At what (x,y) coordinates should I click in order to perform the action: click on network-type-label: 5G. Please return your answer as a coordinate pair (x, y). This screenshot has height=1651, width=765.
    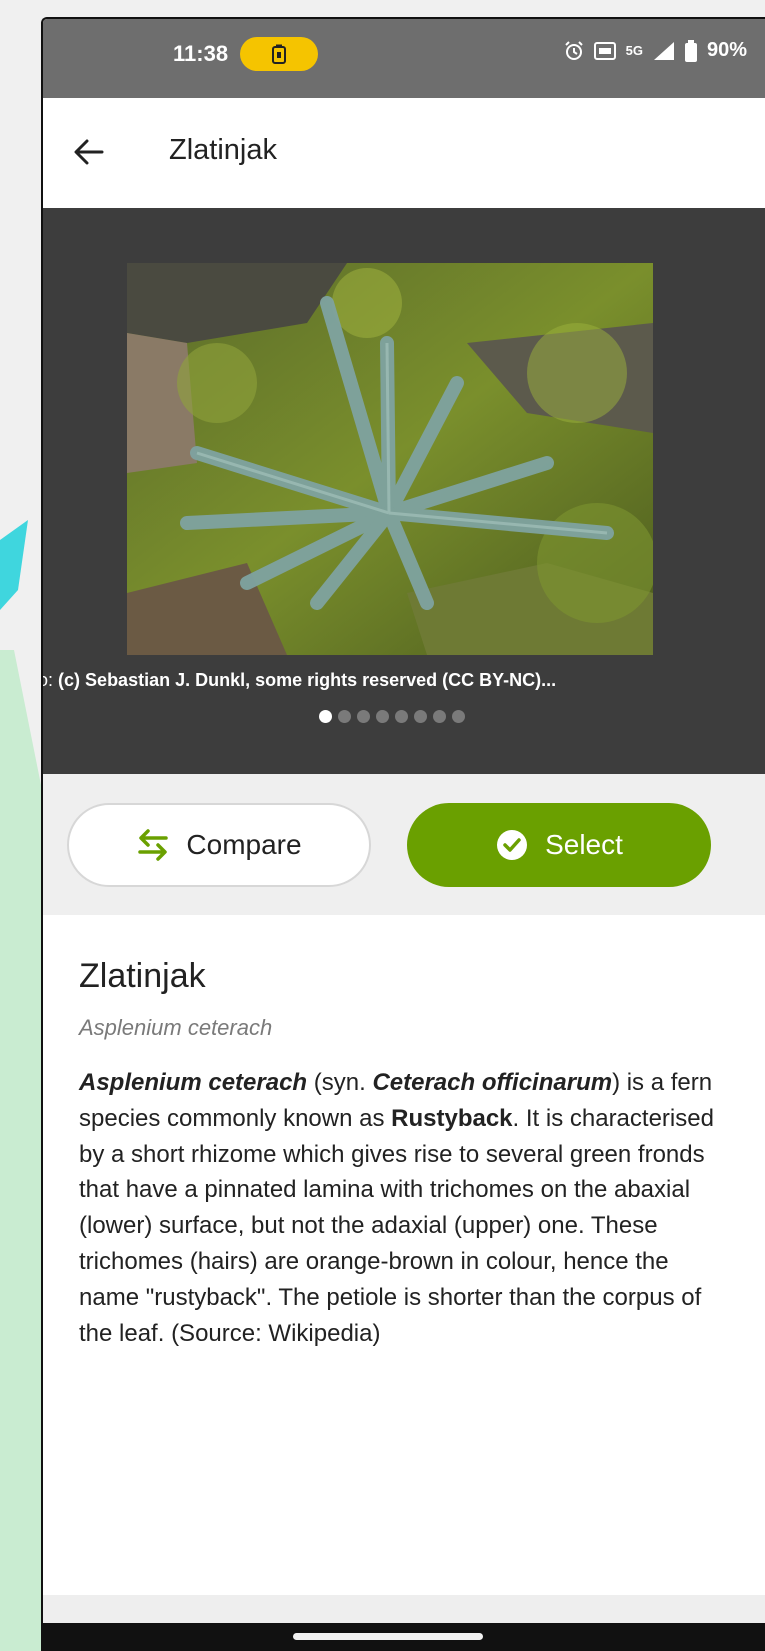
    Looking at the image, I should click on (634, 50).